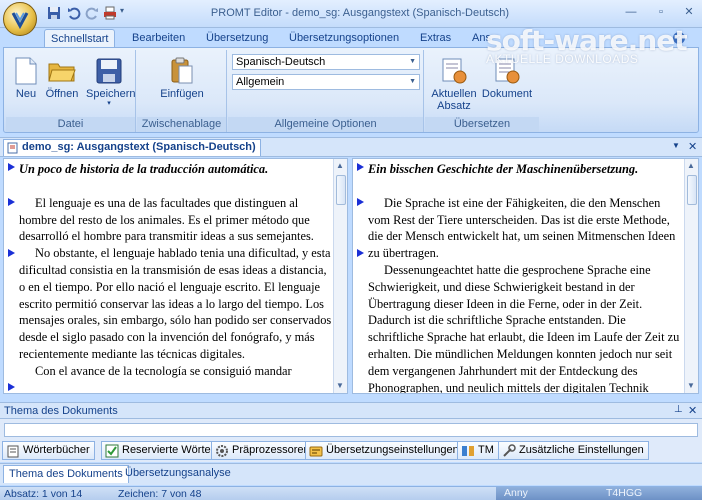 The image size is (702, 500). What do you see at coordinates (109, 71) in the screenshot?
I see `save-disk-icon` at bounding box center [109, 71].